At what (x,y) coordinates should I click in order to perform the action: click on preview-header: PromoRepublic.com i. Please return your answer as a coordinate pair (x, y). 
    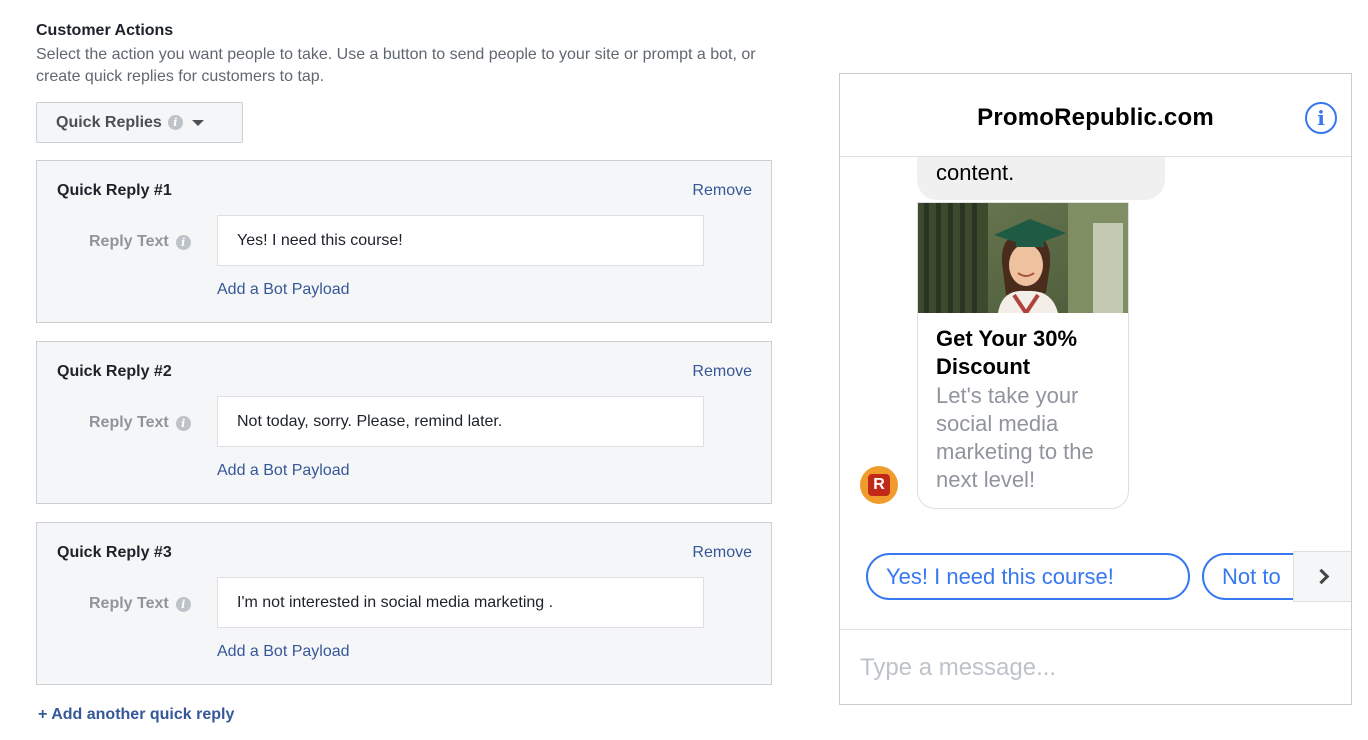
    Looking at the image, I should click on (1095, 115).